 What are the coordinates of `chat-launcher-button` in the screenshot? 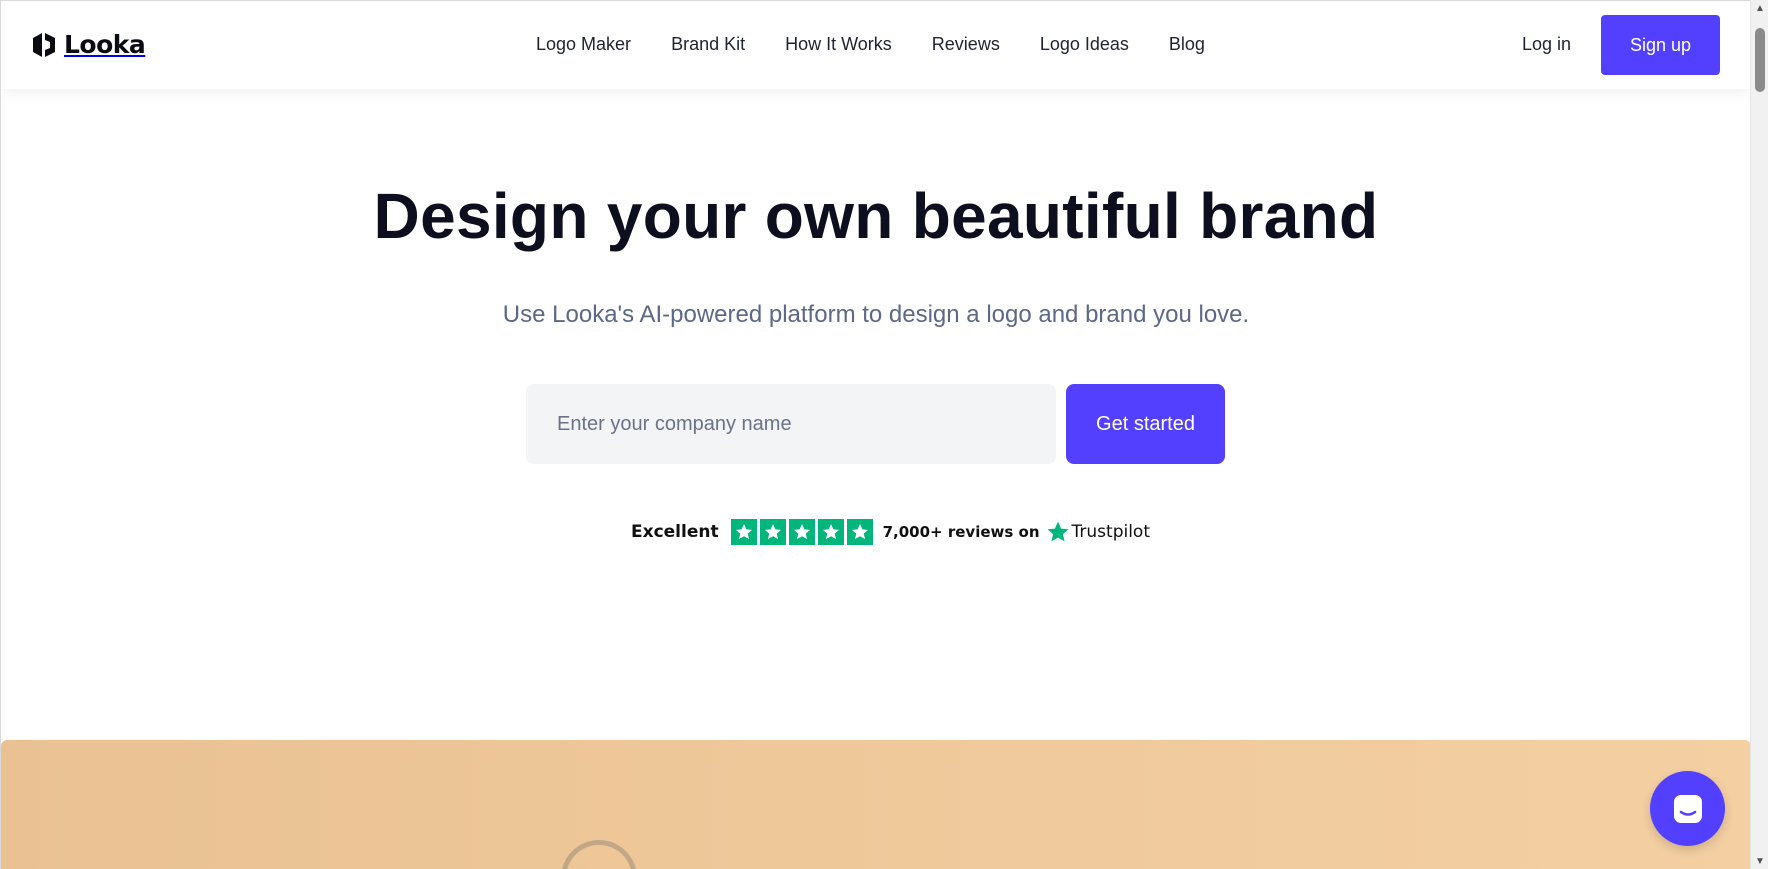 It's located at (1687, 808).